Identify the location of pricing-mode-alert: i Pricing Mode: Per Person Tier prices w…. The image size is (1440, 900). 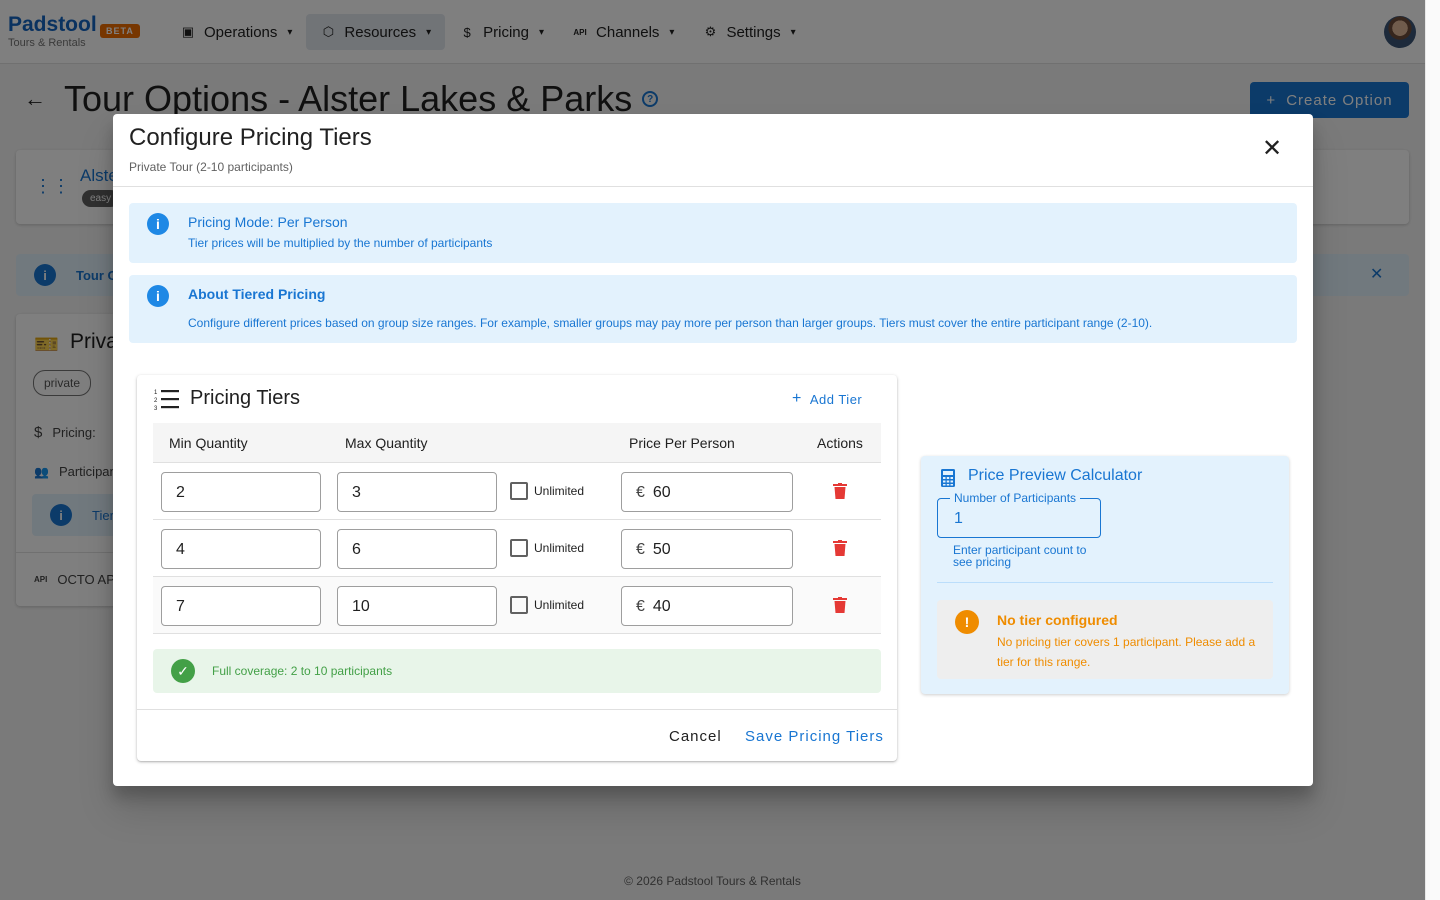
(713, 233).